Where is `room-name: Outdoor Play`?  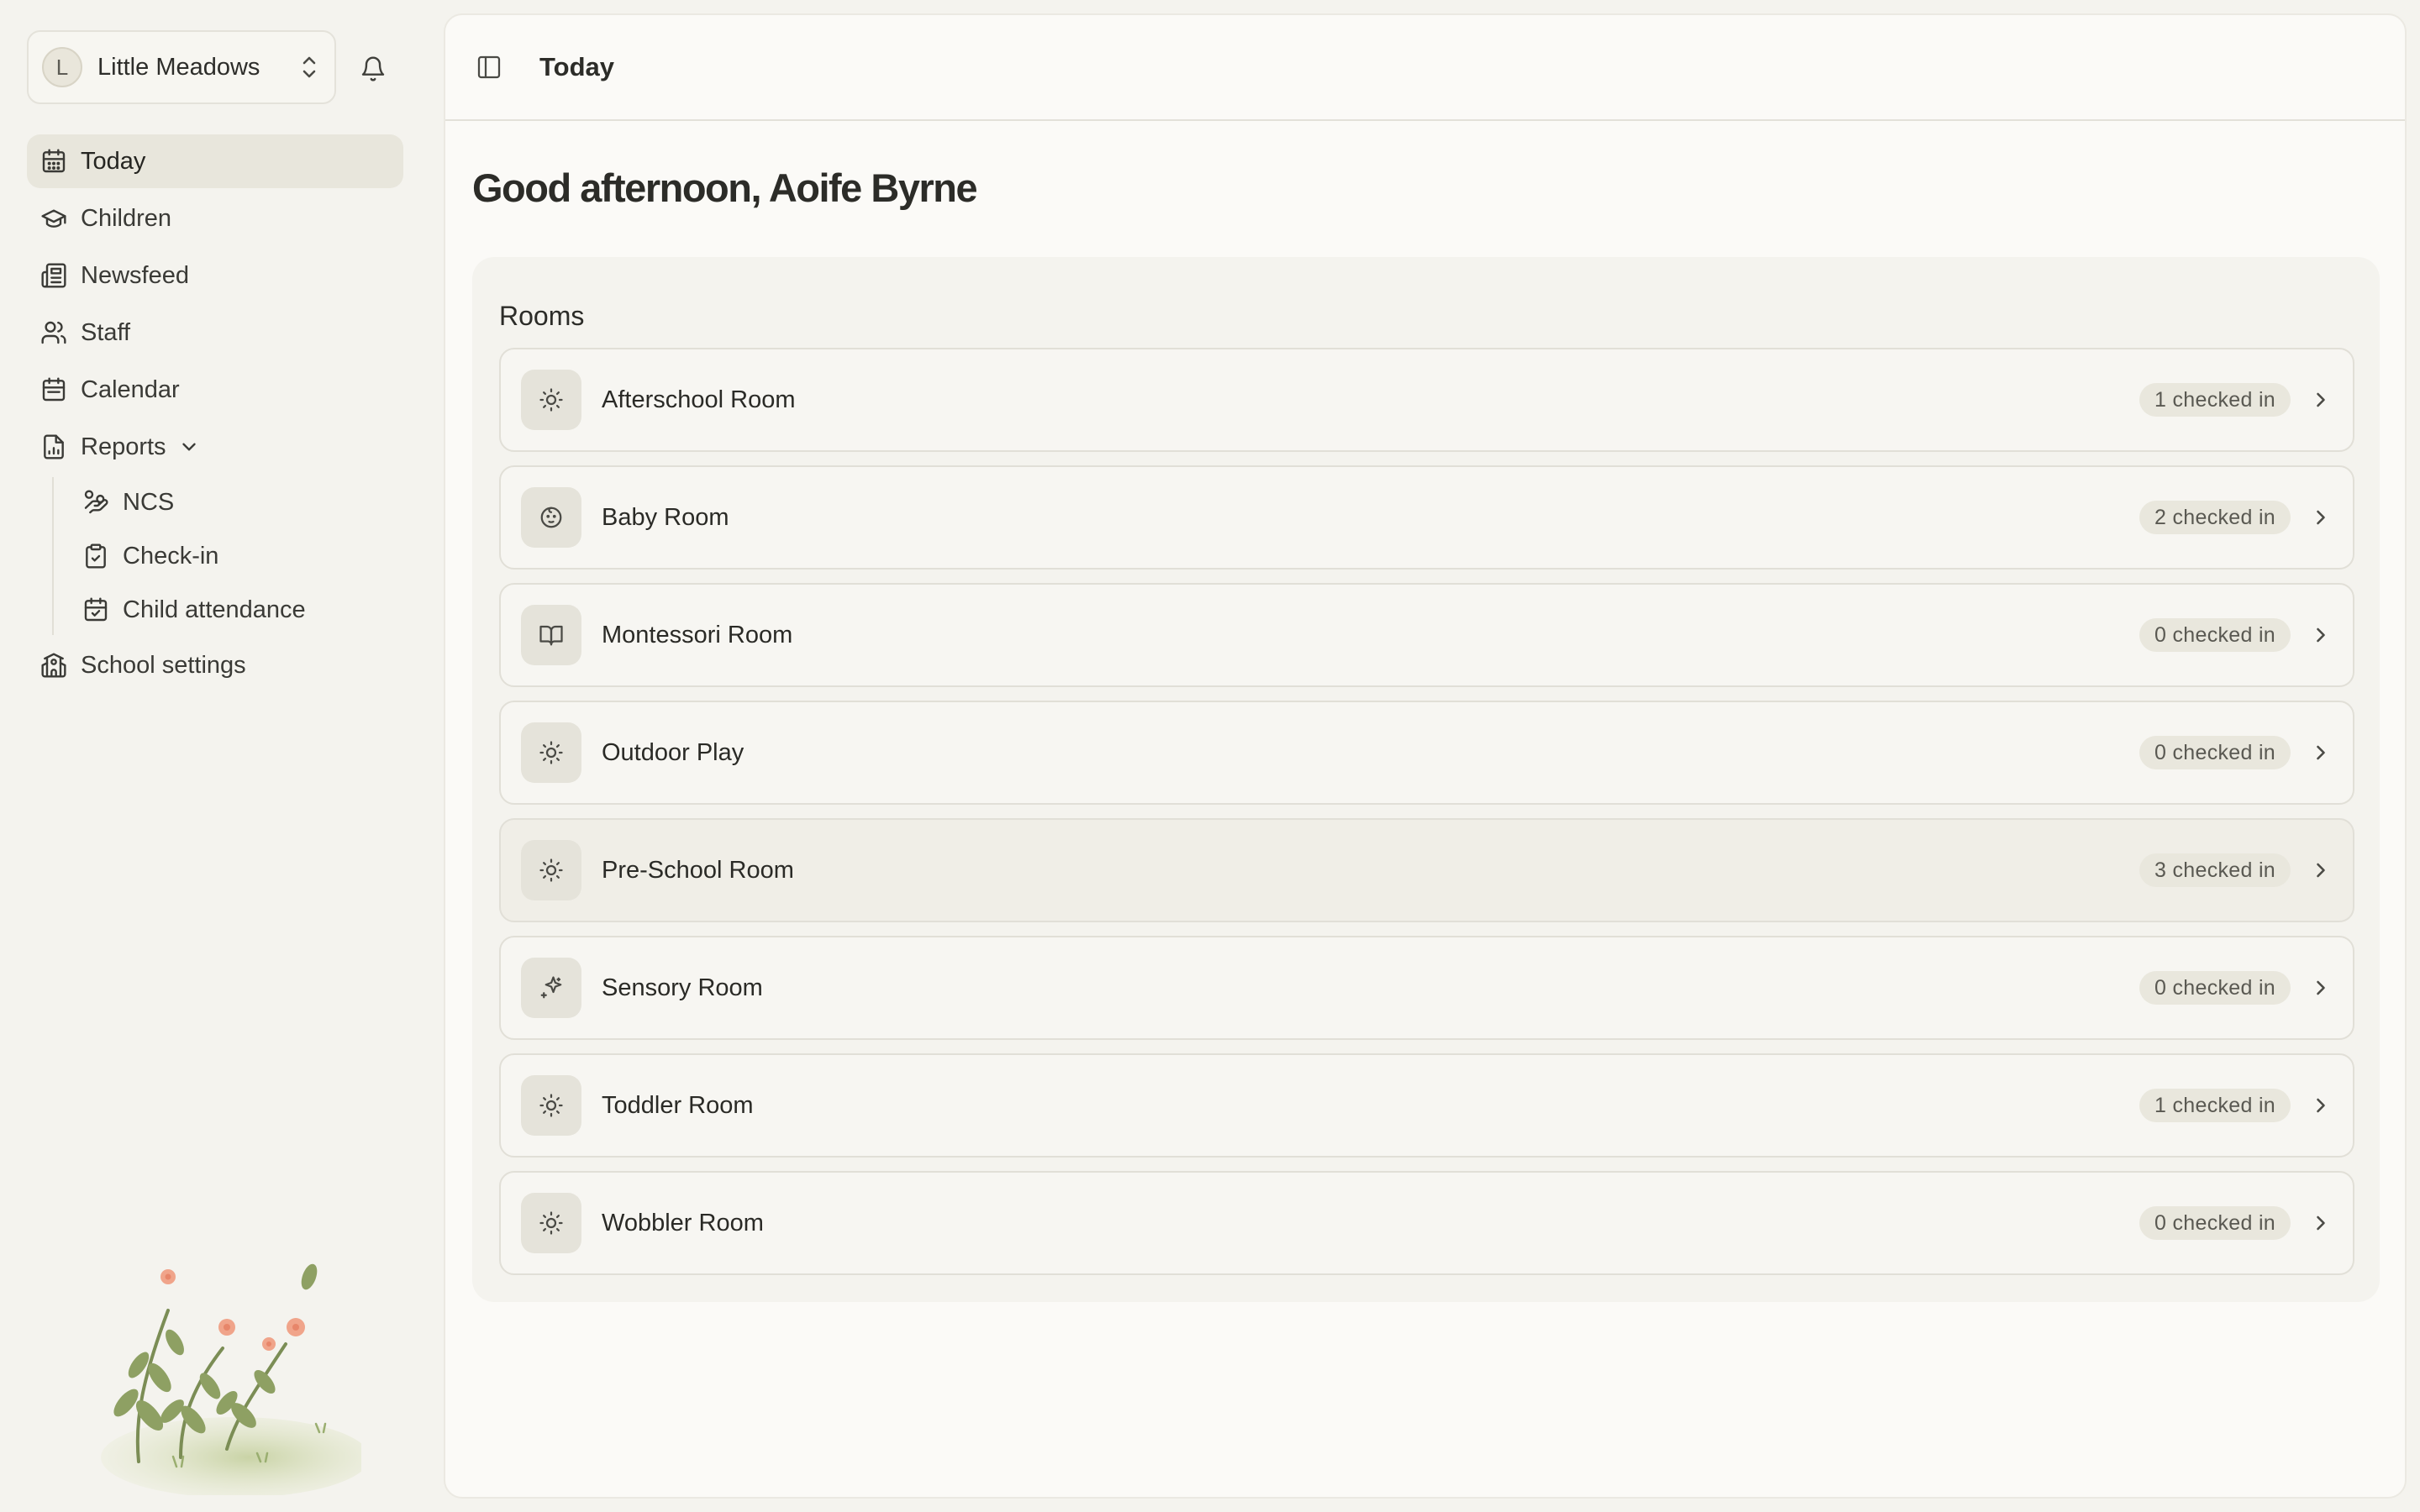
room-name: Outdoor Play is located at coordinates (673, 752).